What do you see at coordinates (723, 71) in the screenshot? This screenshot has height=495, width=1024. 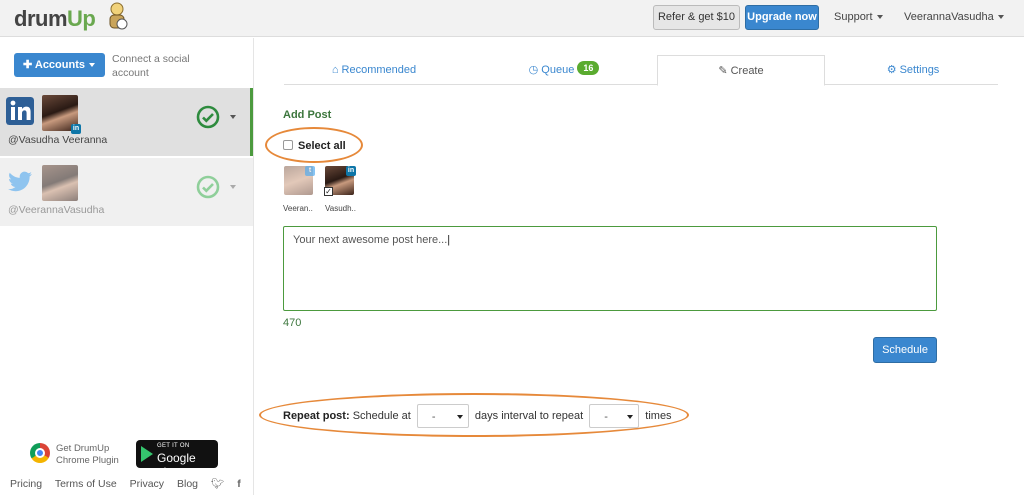 I see `pencil-icon: ✎` at bounding box center [723, 71].